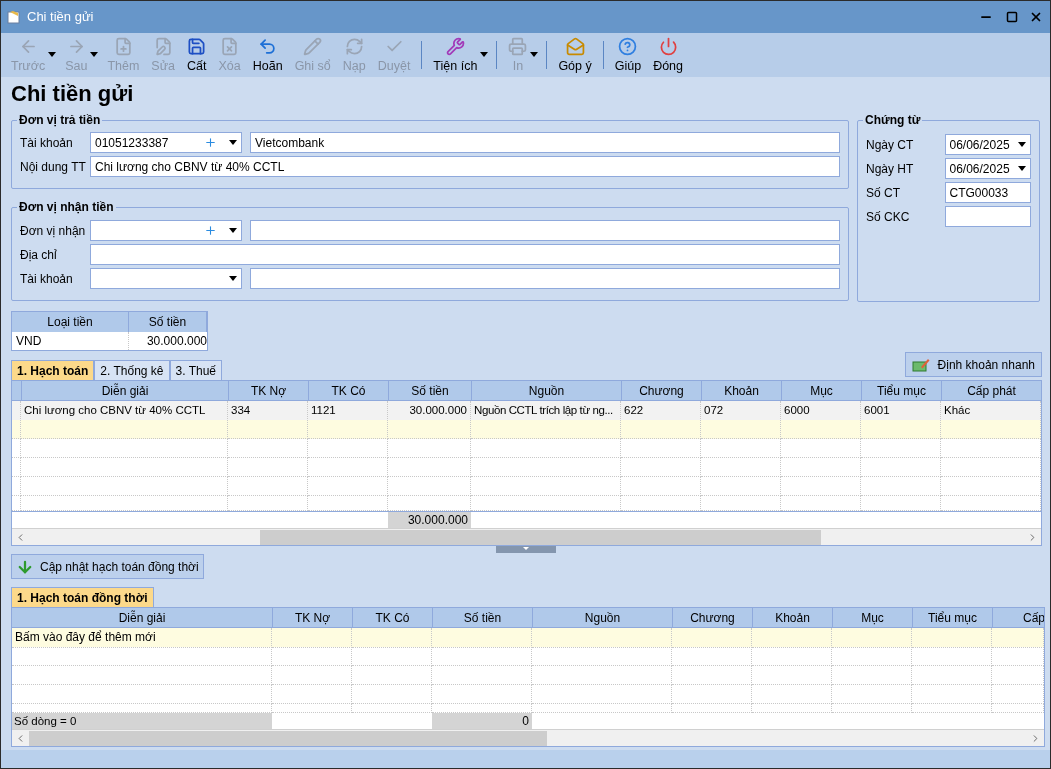  Describe the element at coordinates (987, 216) in the screenshot. I see `voucher-number-field` at that location.